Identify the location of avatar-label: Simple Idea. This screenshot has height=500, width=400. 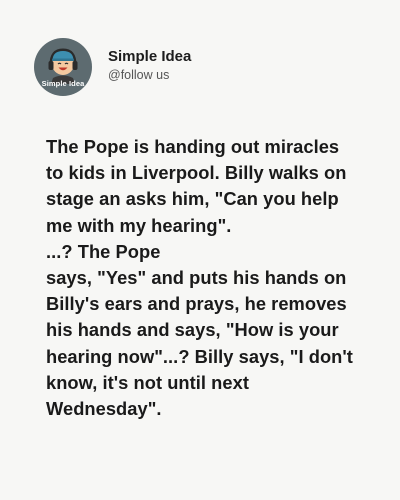
(63, 83).